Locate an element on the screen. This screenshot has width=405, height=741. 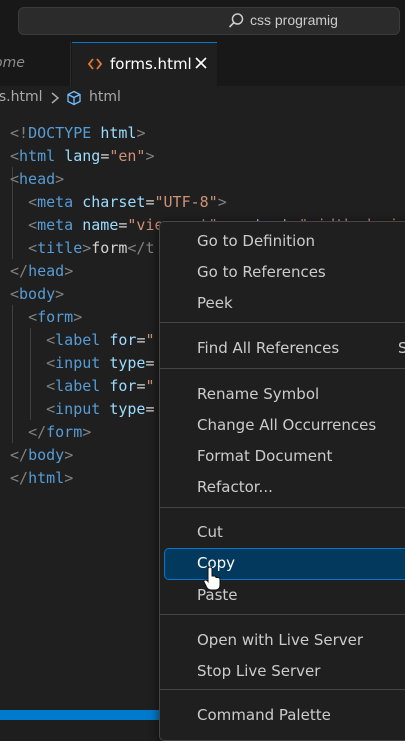
code-line: <form> is located at coordinates (46, 317).